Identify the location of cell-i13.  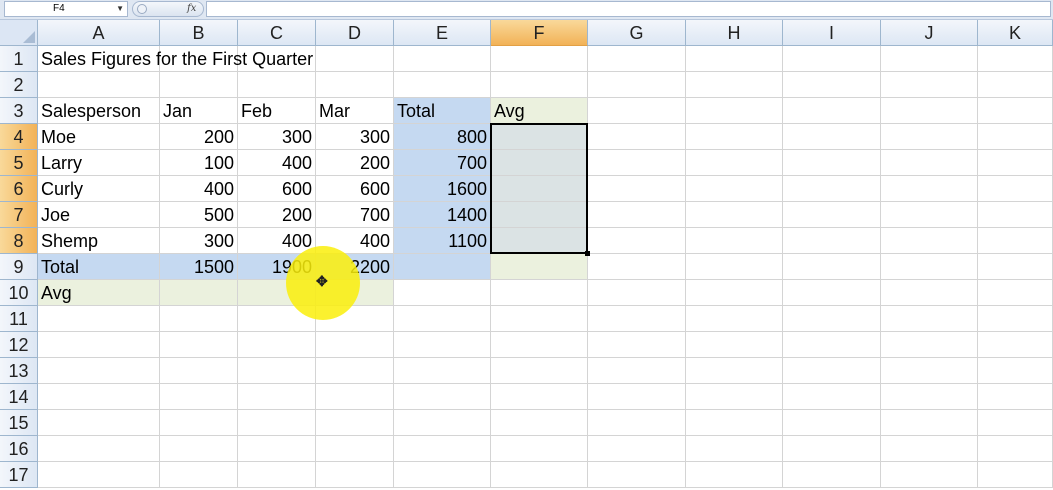
(832, 371).